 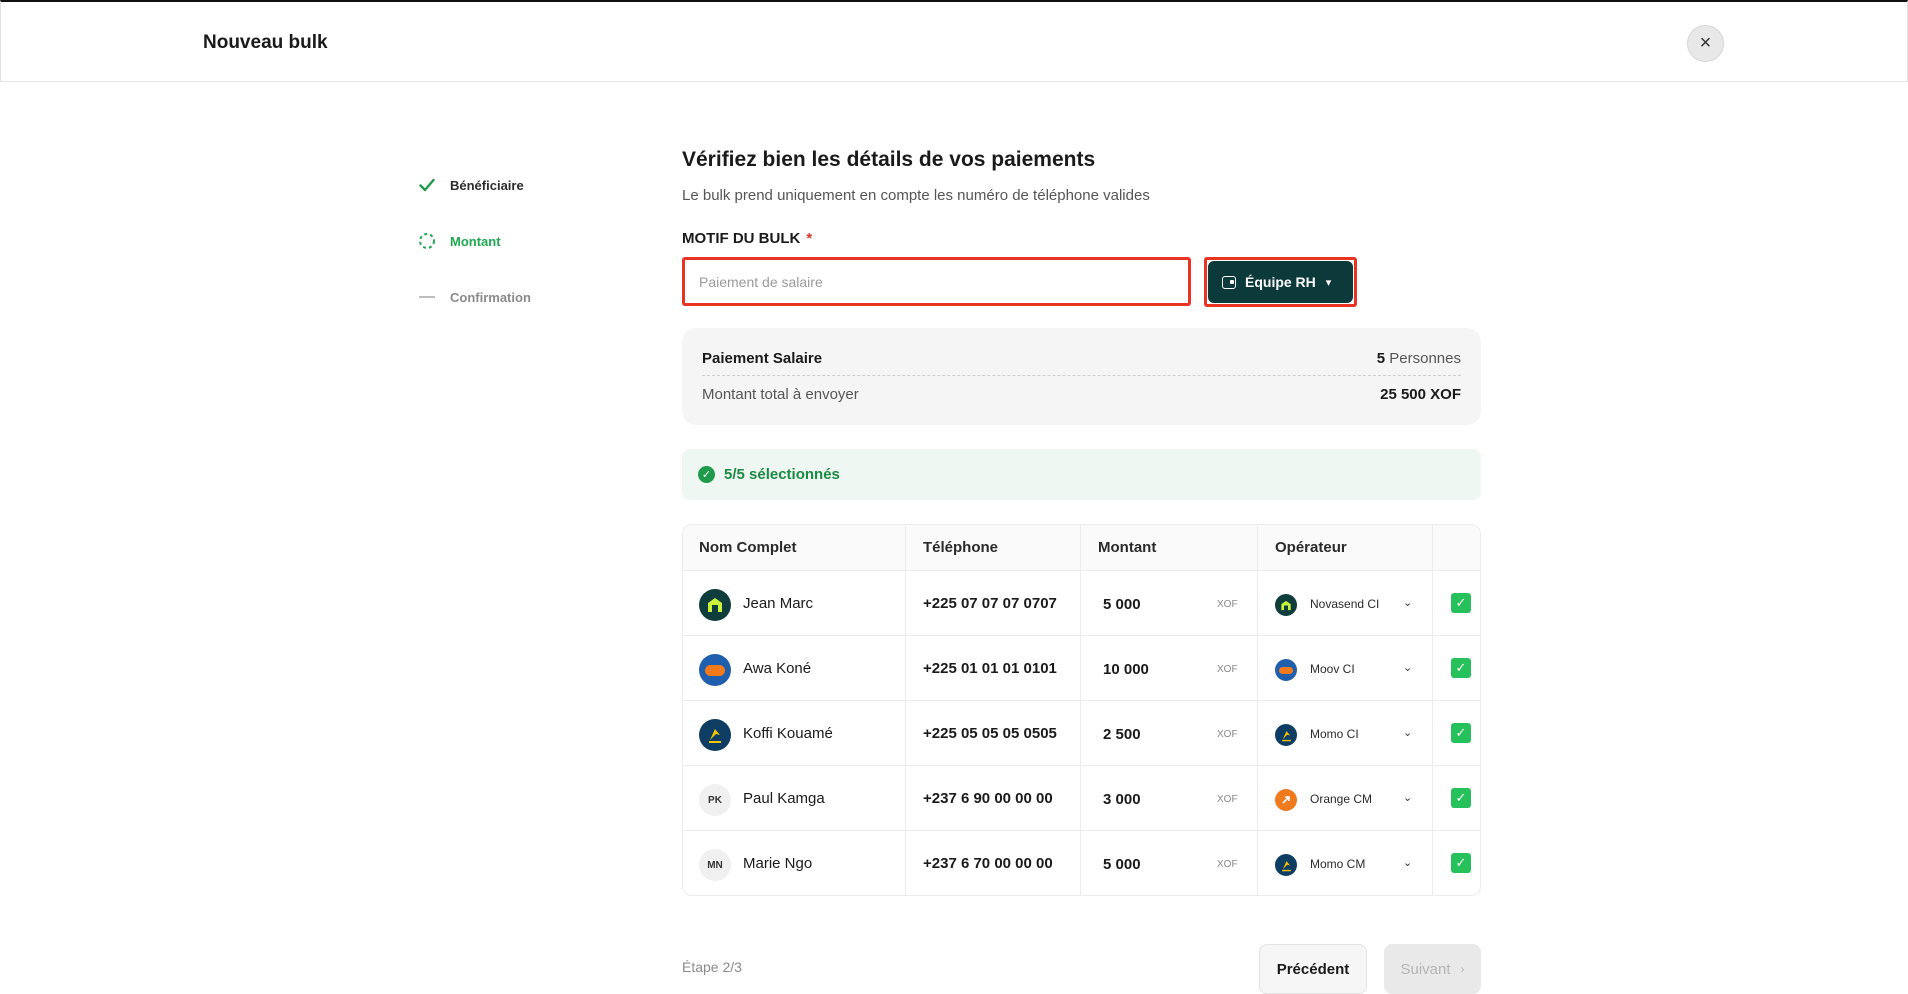 I want to click on phone-number: +225 07 07 07 0707, so click(x=990, y=603).